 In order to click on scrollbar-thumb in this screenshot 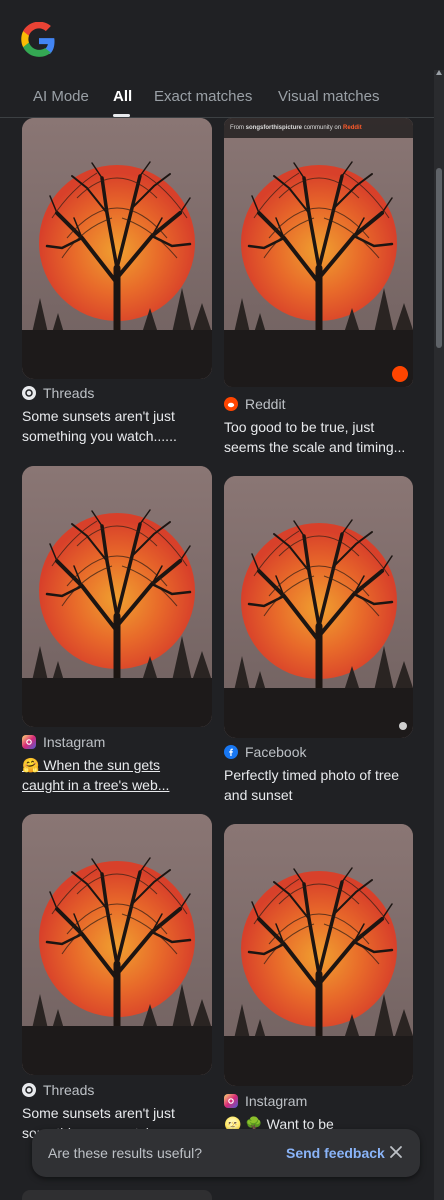, I will do `click(439, 258)`.